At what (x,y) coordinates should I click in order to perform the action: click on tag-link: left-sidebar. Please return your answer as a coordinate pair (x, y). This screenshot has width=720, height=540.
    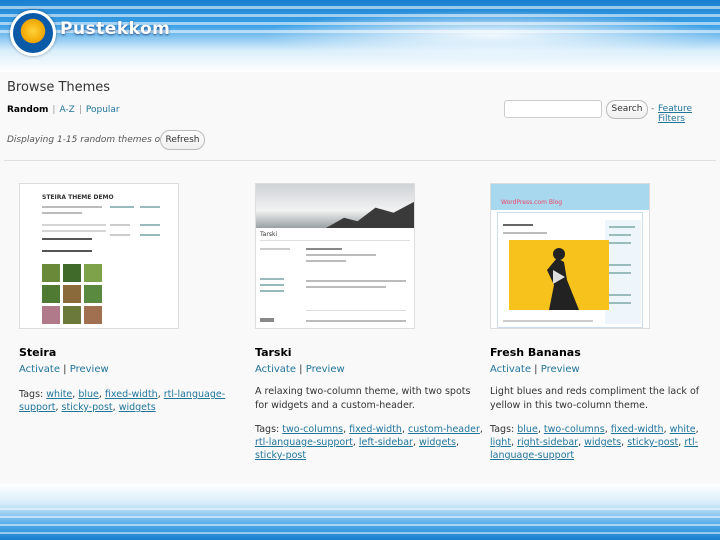
    Looking at the image, I should click on (386, 442).